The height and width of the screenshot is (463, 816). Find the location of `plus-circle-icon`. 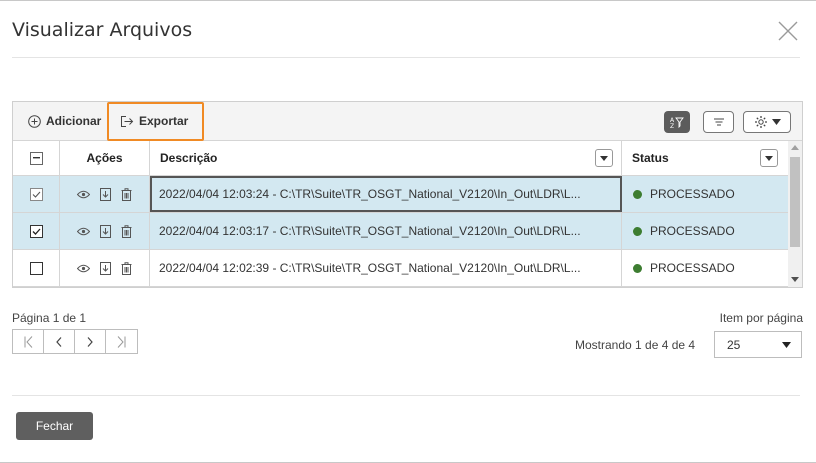

plus-circle-icon is located at coordinates (34, 121).